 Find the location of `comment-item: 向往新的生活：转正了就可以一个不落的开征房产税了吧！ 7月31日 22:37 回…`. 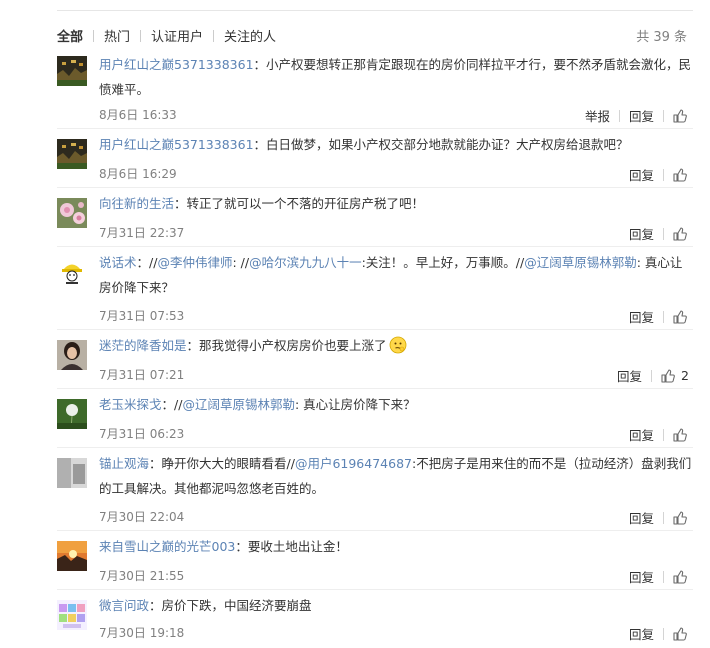

comment-item: 向往新的生活：转正了就可以一个不落的开征房产税了吧！ 7月31日 22:37 回… is located at coordinates (375, 215).